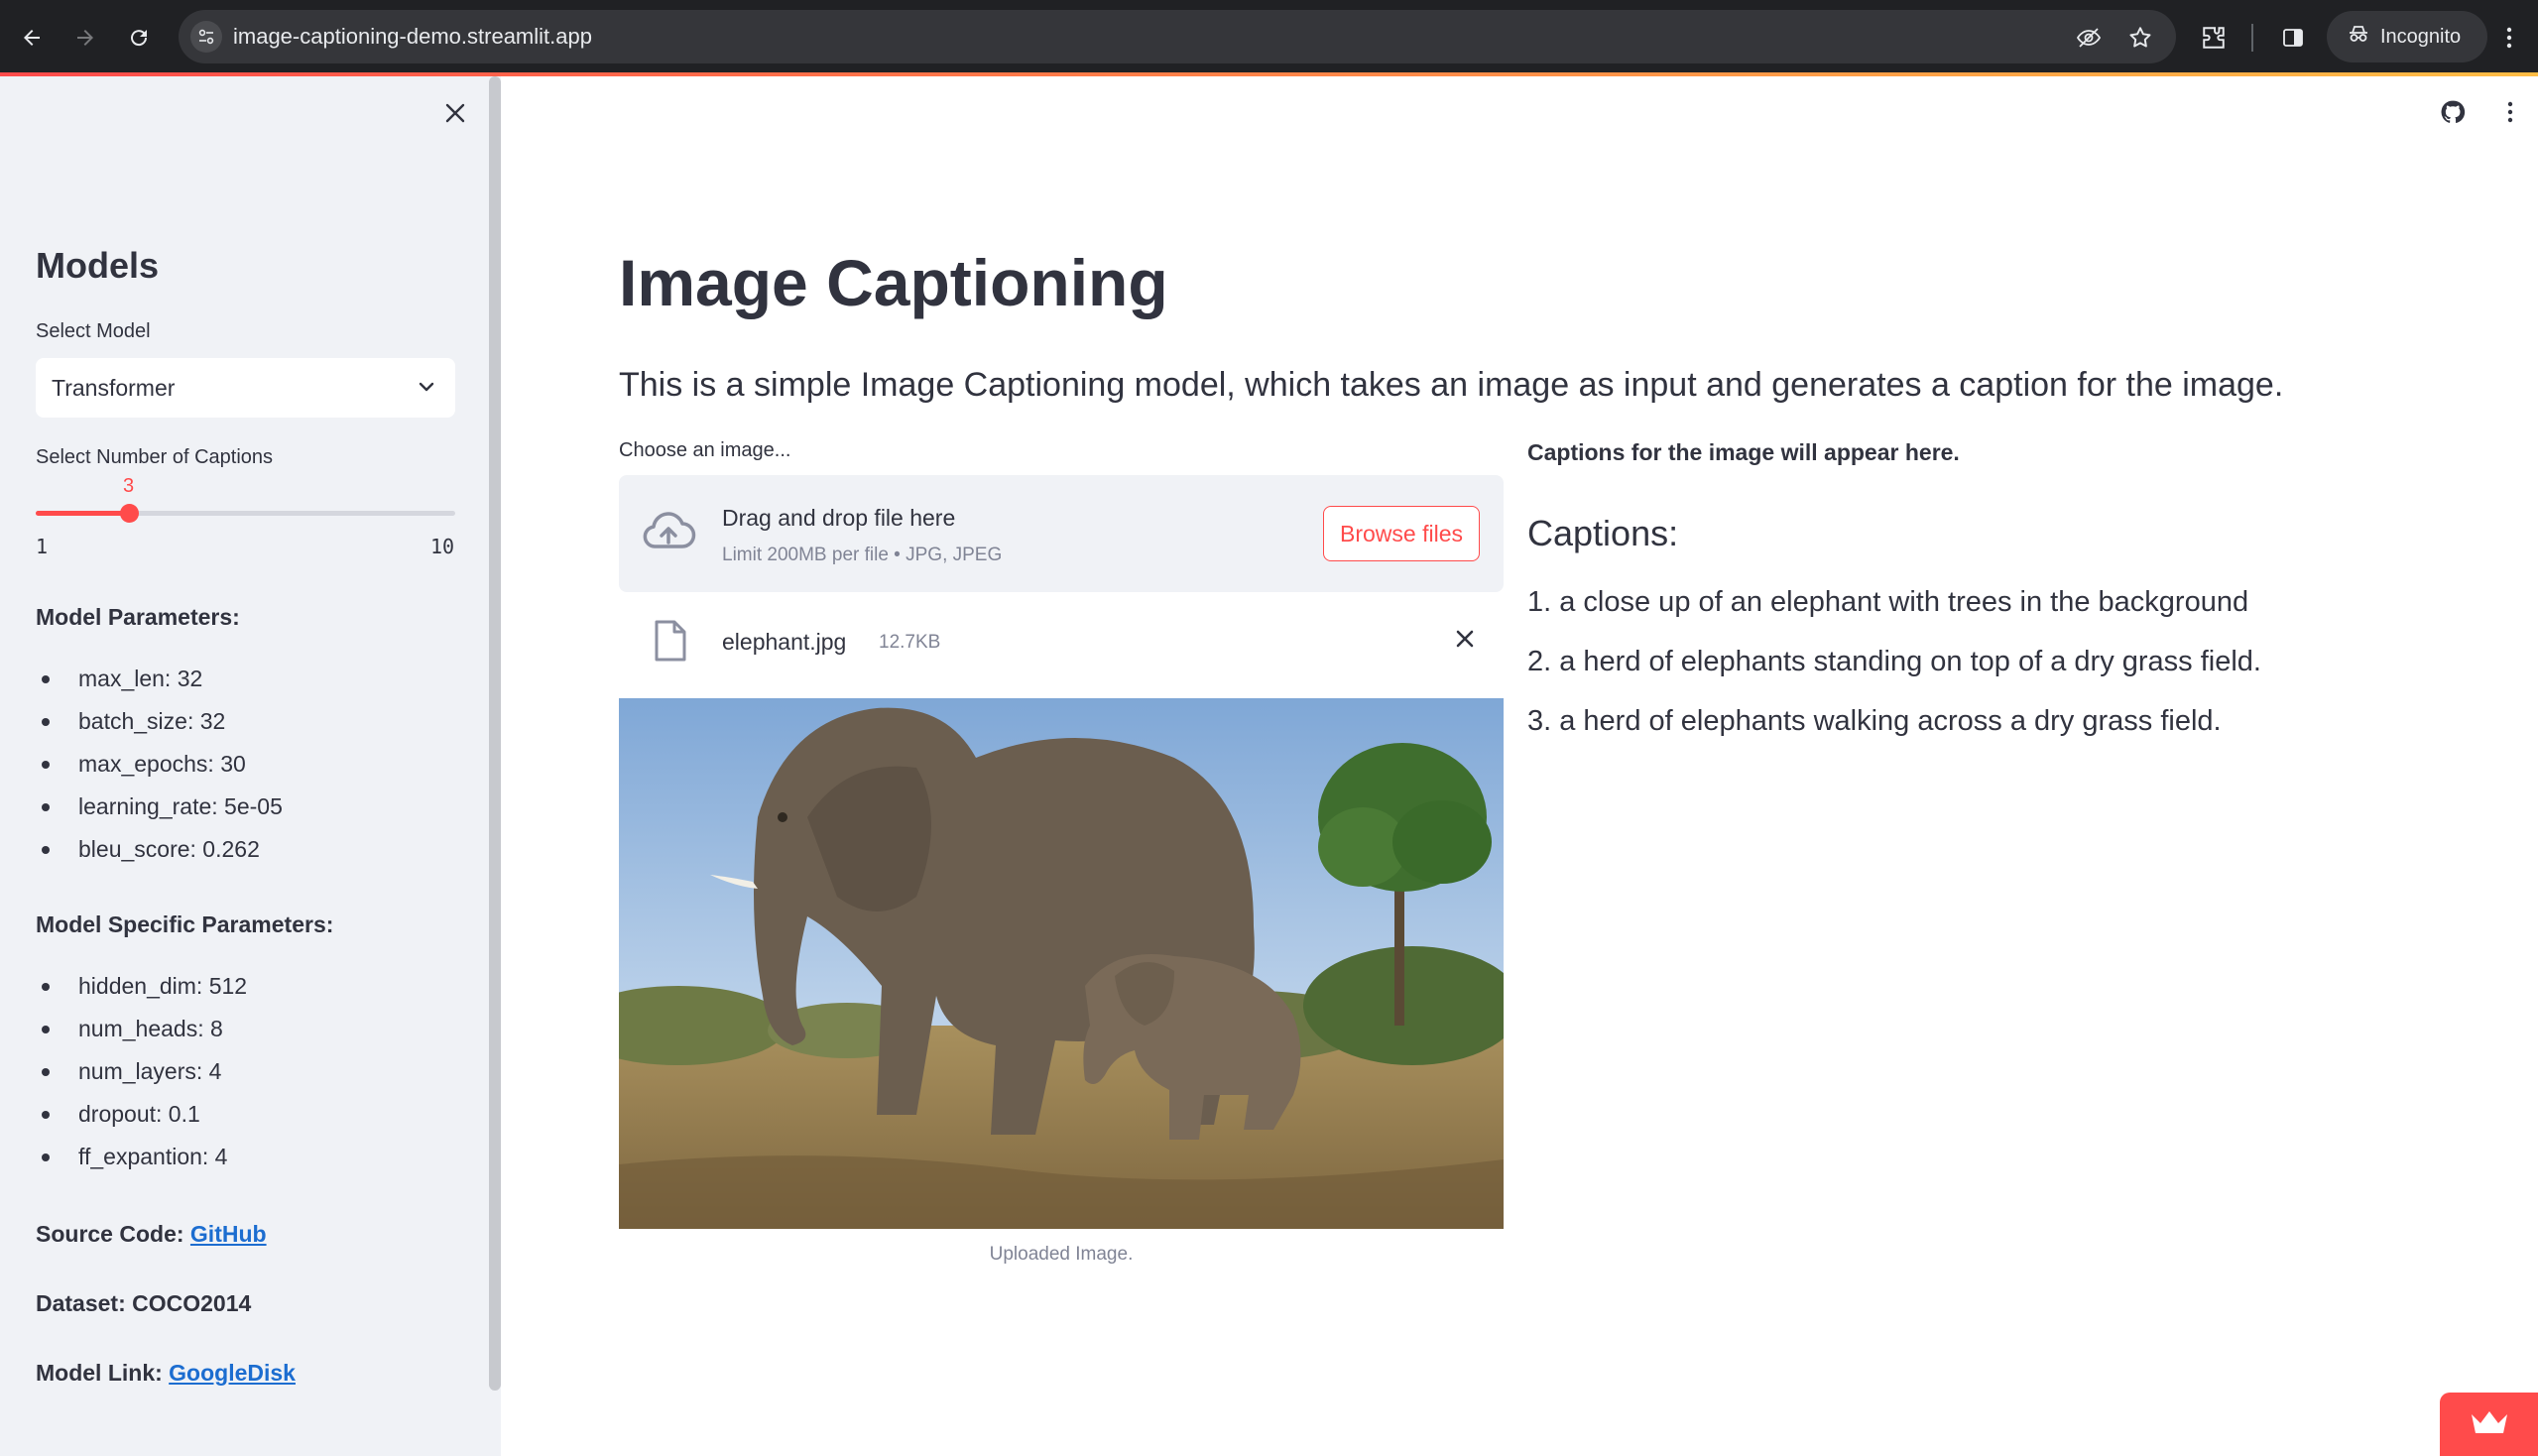  Describe the element at coordinates (670, 643) in the screenshot. I see `file-icon` at that location.